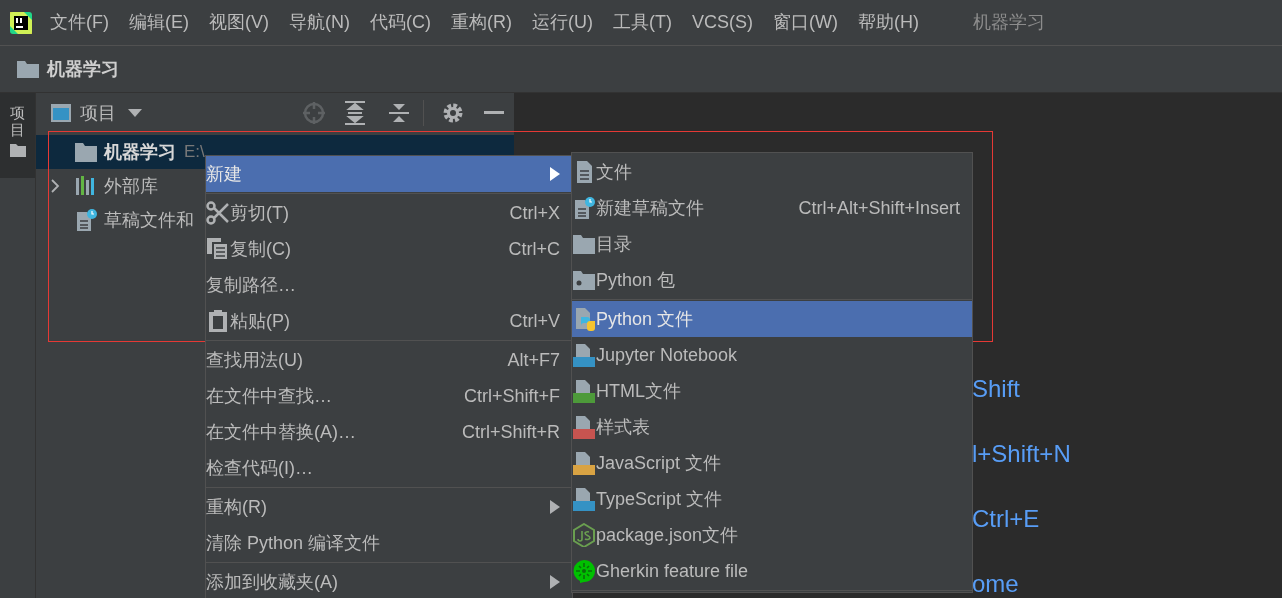 The height and width of the screenshot is (598, 1282). What do you see at coordinates (86, 220) in the screenshot?
I see `scratch-file-icon` at bounding box center [86, 220].